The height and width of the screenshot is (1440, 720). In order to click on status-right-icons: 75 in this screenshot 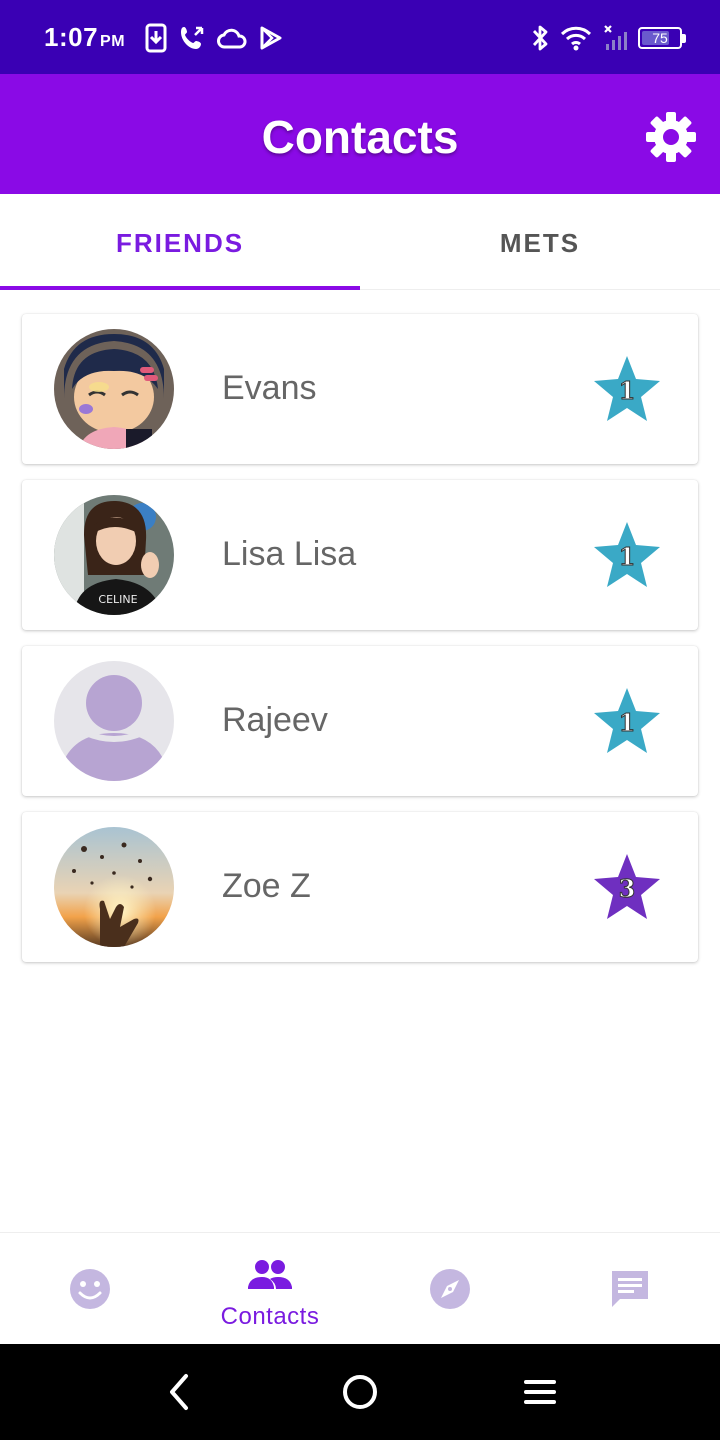, I will do `click(608, 38)`.